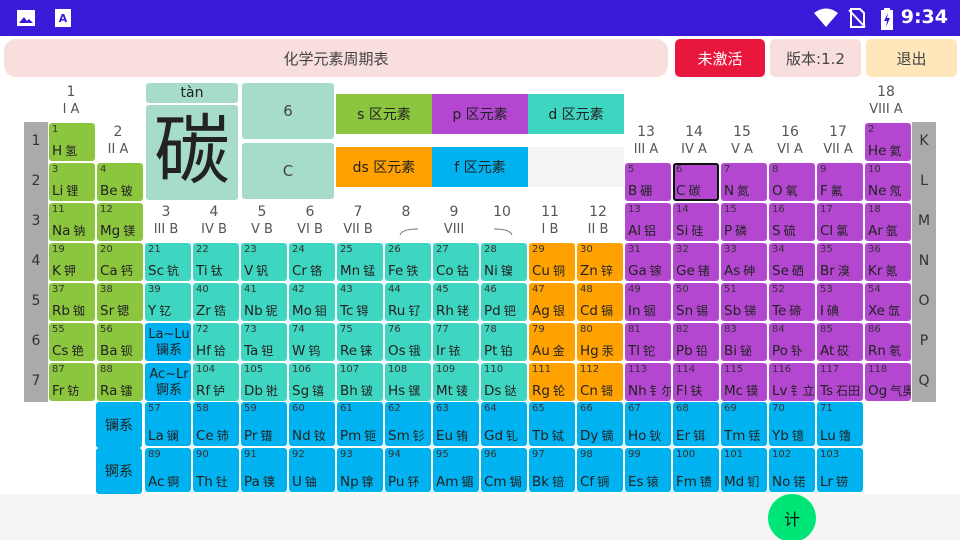  What do you see at coordinates (504, 342) in the screenshot?
I see `element-cell-pt: 78 Pt 铂` at bounding box center [504, 342].